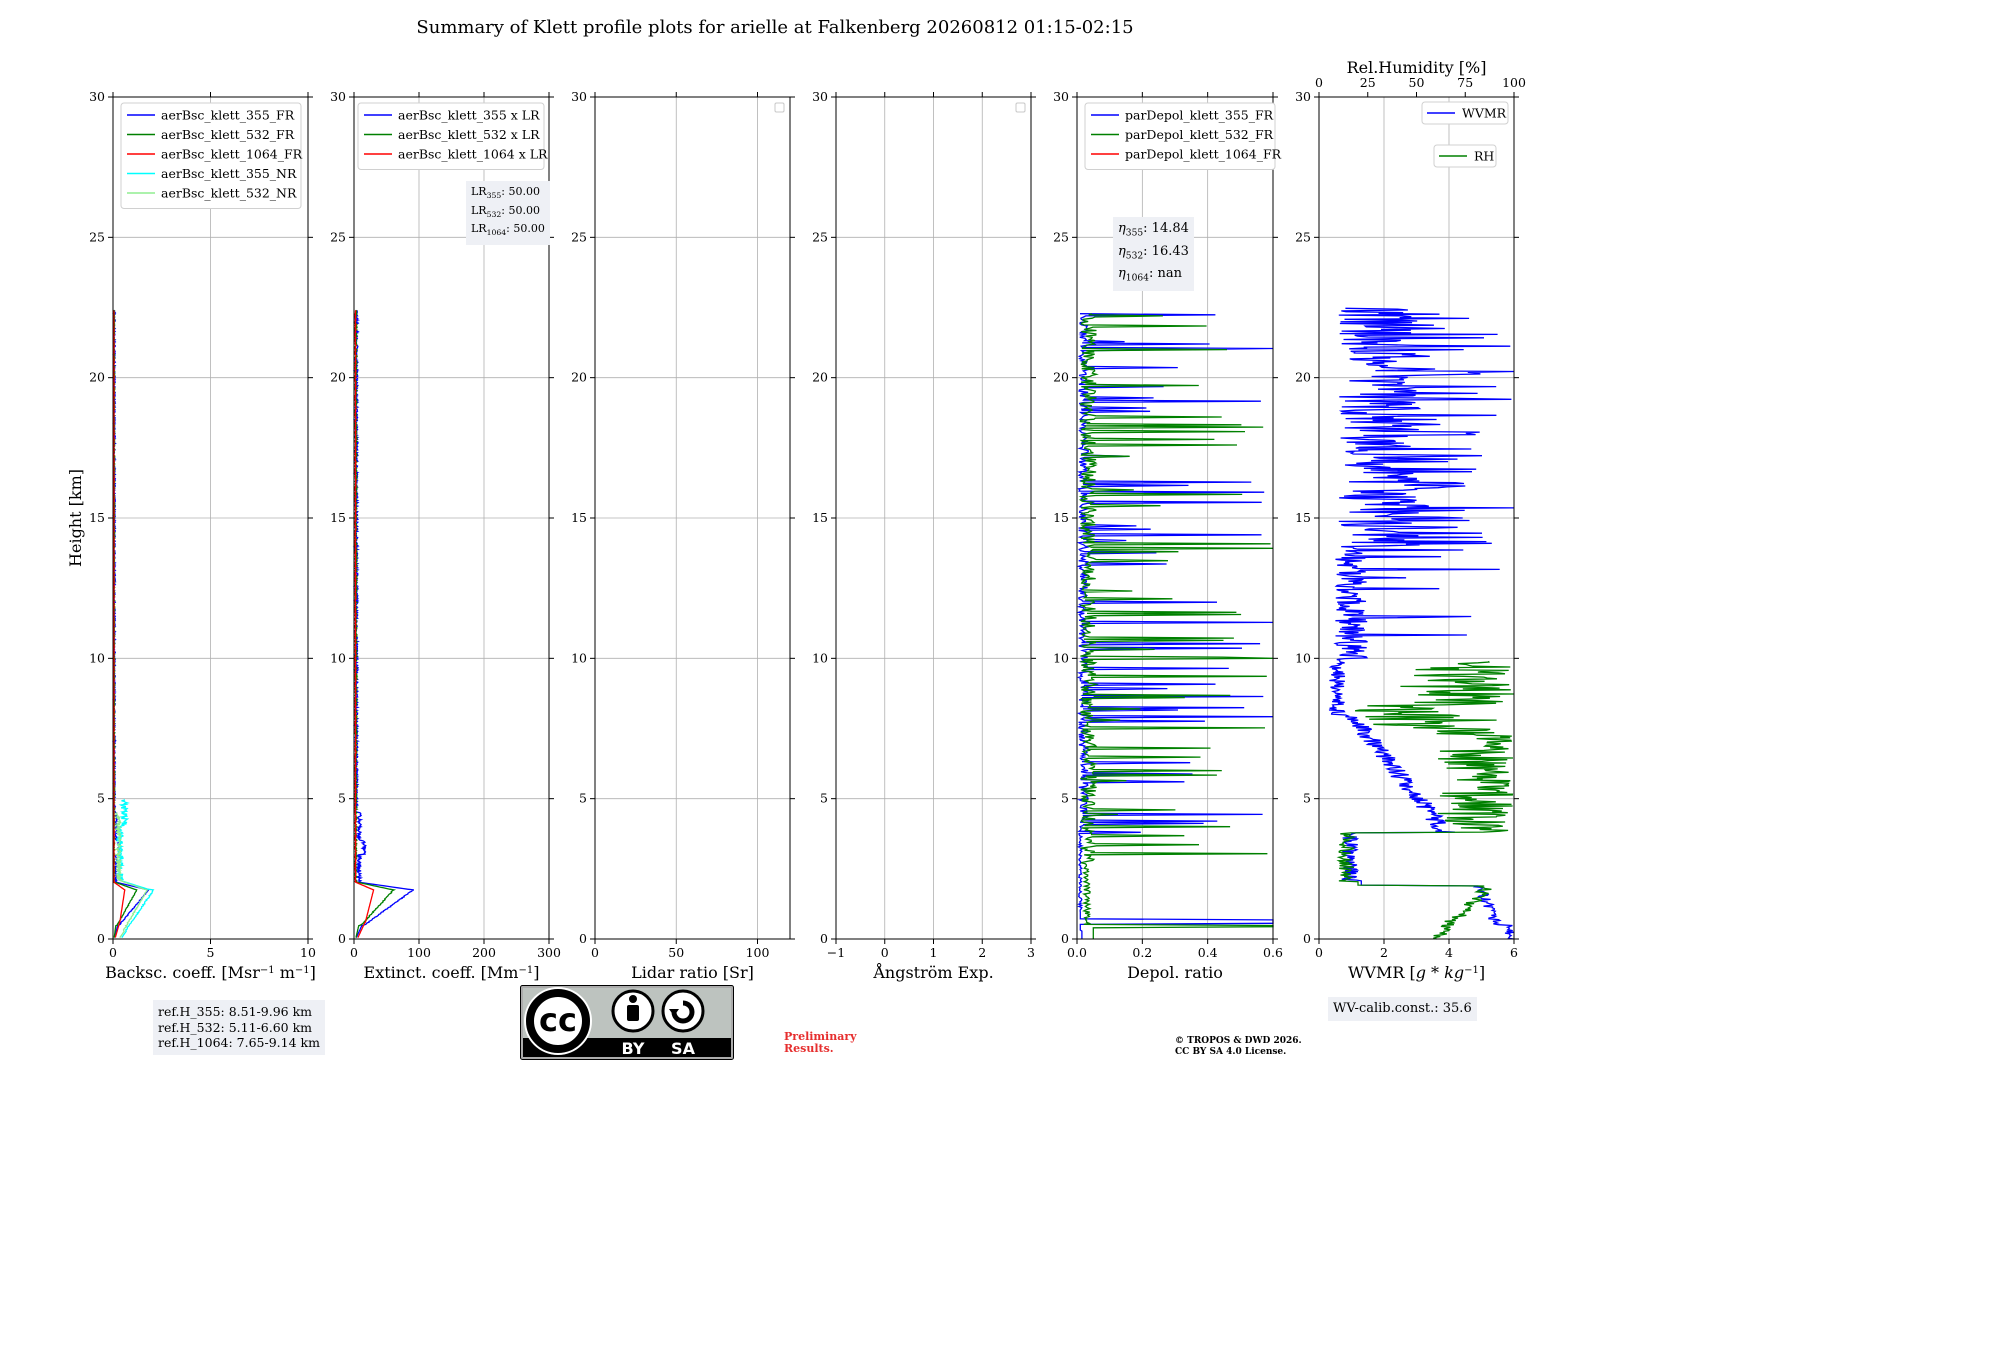 Image resolution: width=2000 pixels, height=1360 pixels. I want to click on refh-532: ref.H_532: 5.11-6.60 km, so click(235, 1027).